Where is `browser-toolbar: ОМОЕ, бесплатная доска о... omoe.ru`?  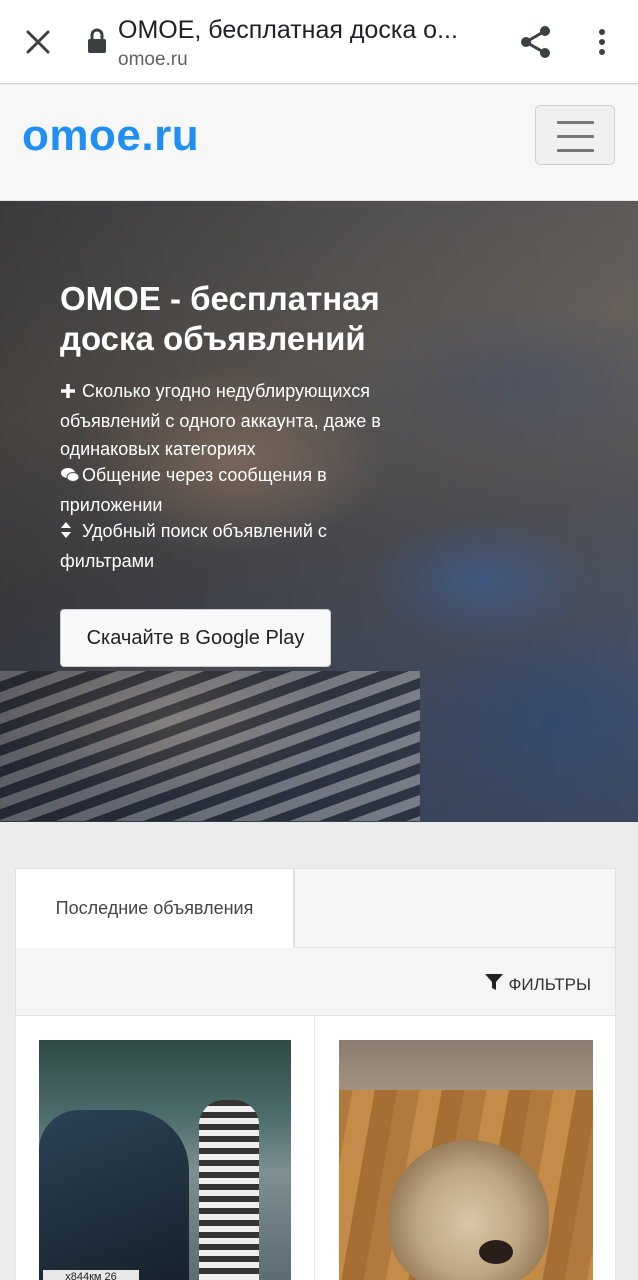 browser-toolbar: ОМОЕ, бесплатная доска о... omoe.ru is located at coordinates (319, 42).